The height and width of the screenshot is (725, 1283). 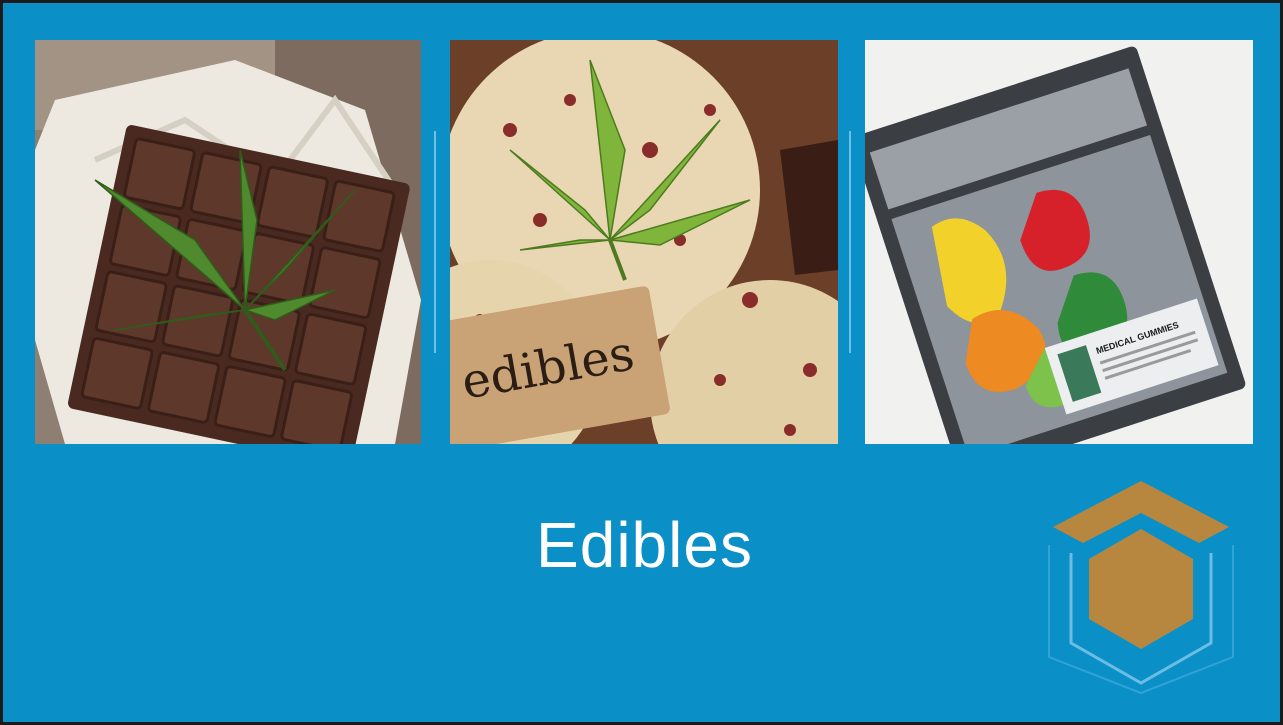 I want to click on logo-center-hexagon, so click(x=1141, y=589).